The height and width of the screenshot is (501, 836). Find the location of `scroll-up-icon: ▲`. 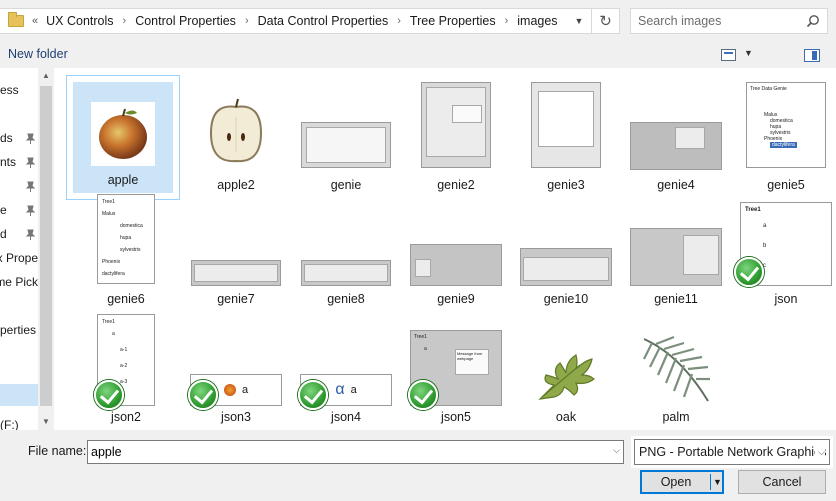

scroll-up-icon: ▲ is located at coordinates (46, 76).